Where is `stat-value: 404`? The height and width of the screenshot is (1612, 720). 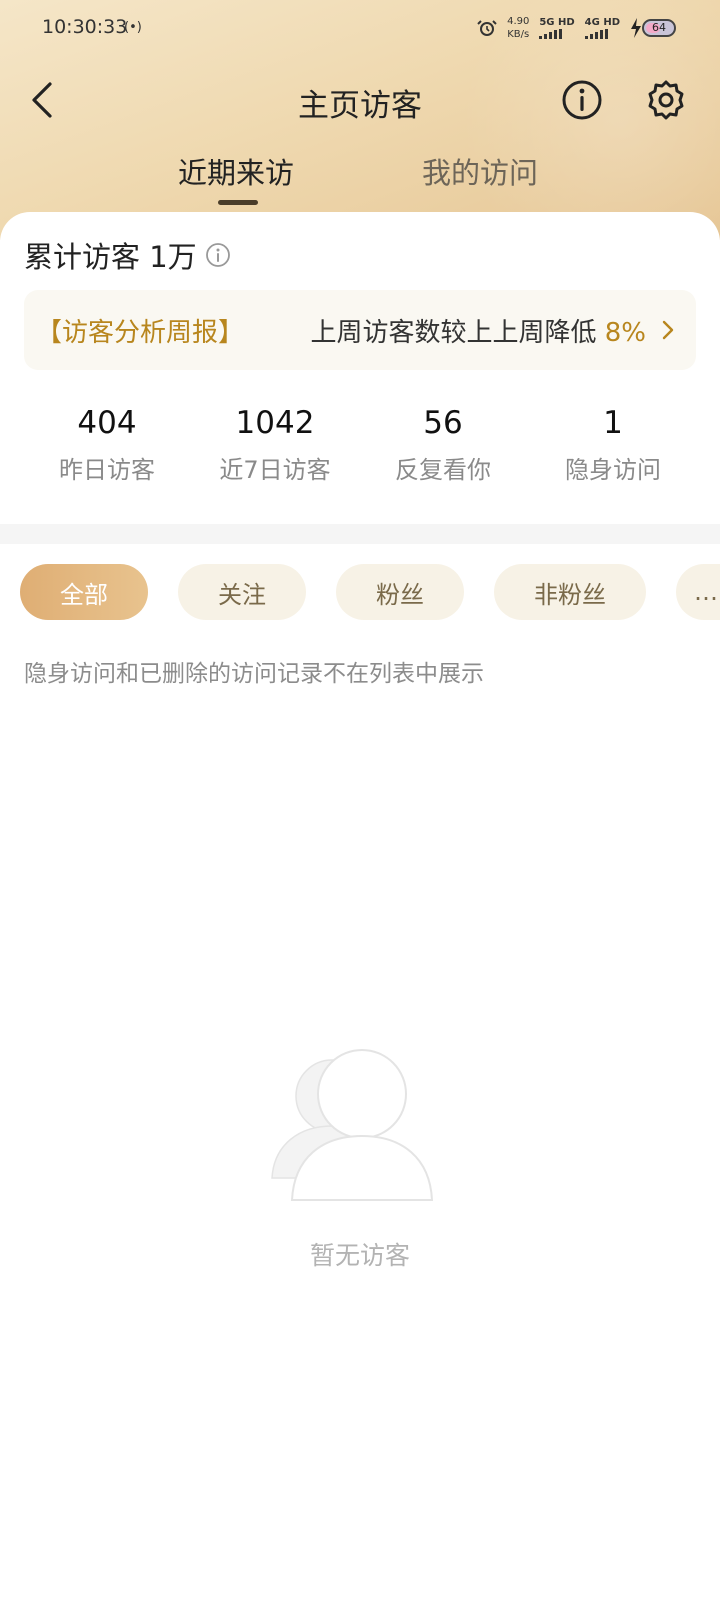
stat-value: 404 is located at coordinates (107, 423).